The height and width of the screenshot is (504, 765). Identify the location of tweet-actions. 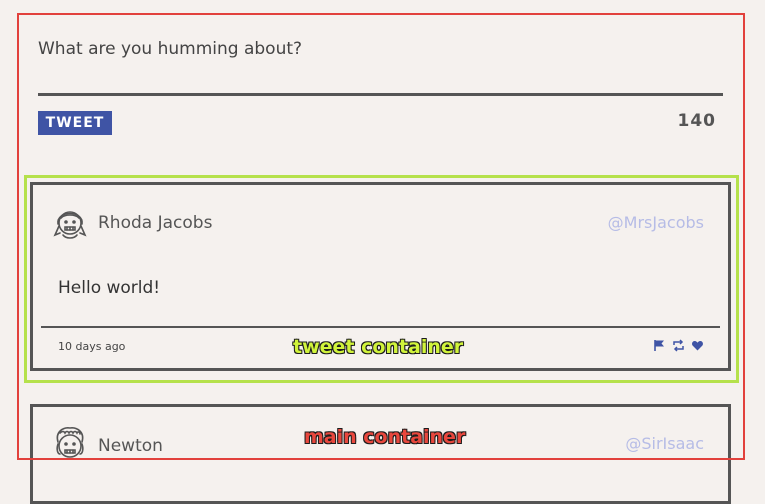
(678, 344).